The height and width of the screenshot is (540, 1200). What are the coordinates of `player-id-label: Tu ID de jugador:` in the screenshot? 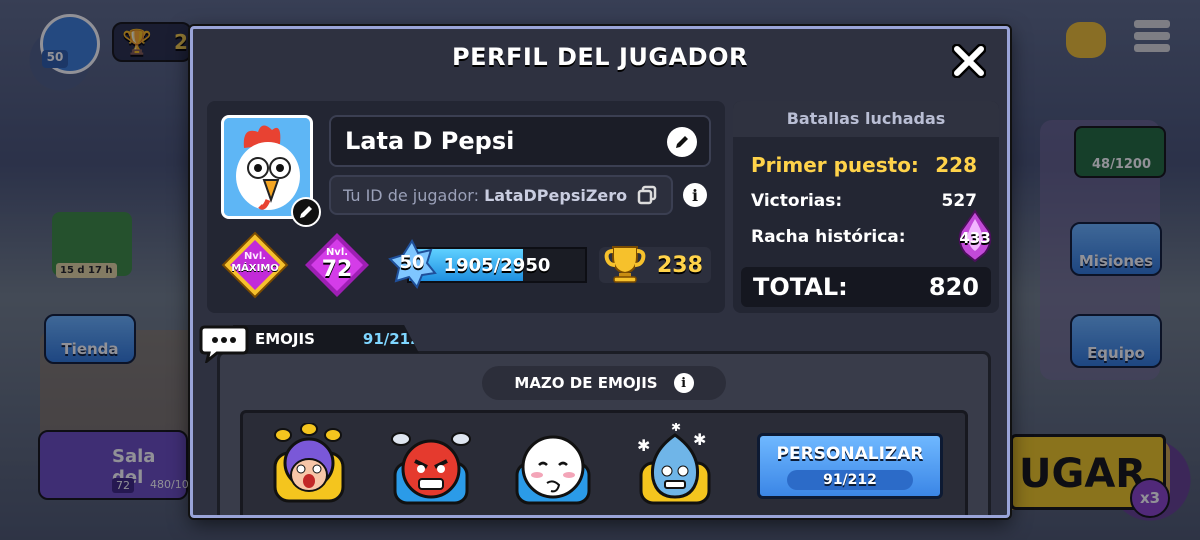 It's located at (411, 195).